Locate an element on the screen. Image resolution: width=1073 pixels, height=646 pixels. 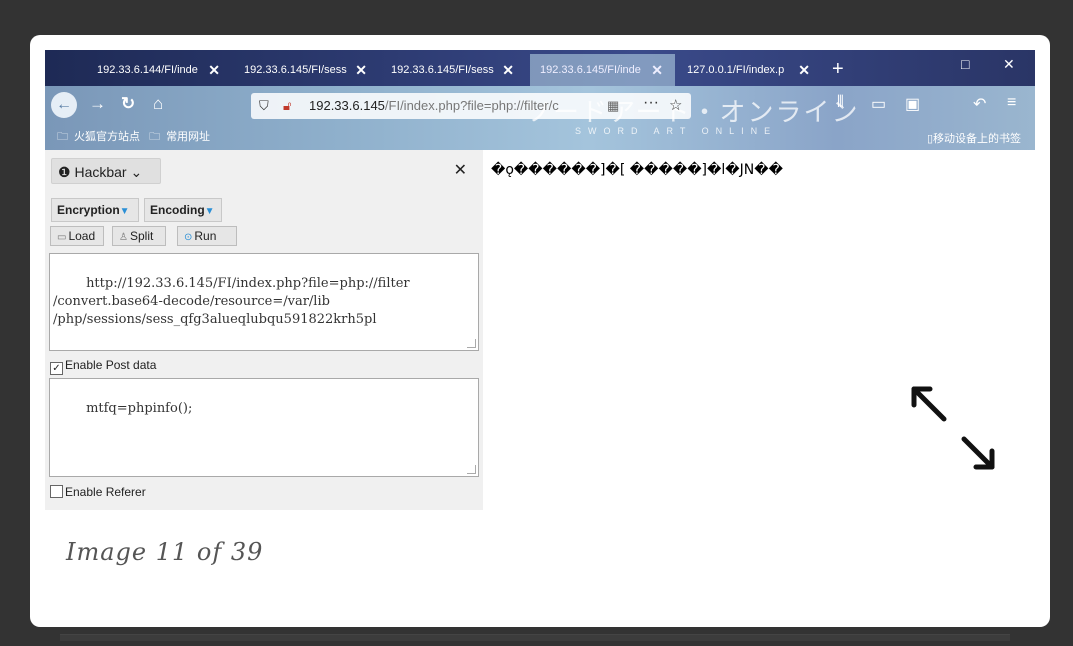
checkbox-unchecked-icon is located at coordinates (56, 491).